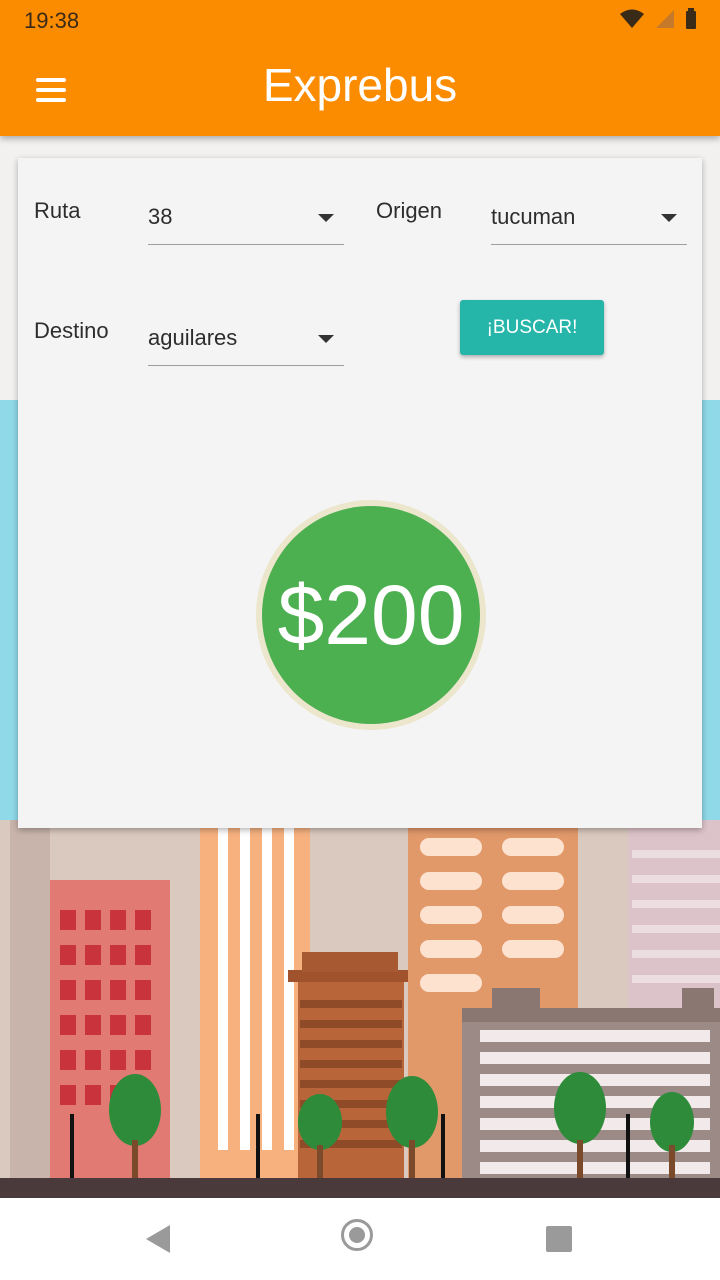 Image resolution: width=720 pixels, height=1280 pixels. Describe the element at coordinates (357, 1235) in the screenshot. I see `home-icon` at that location.